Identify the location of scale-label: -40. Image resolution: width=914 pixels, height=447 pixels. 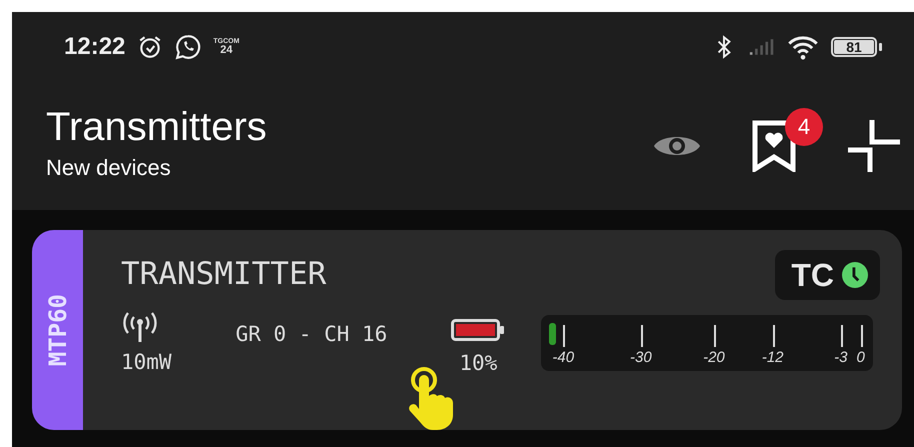
(563, 357).